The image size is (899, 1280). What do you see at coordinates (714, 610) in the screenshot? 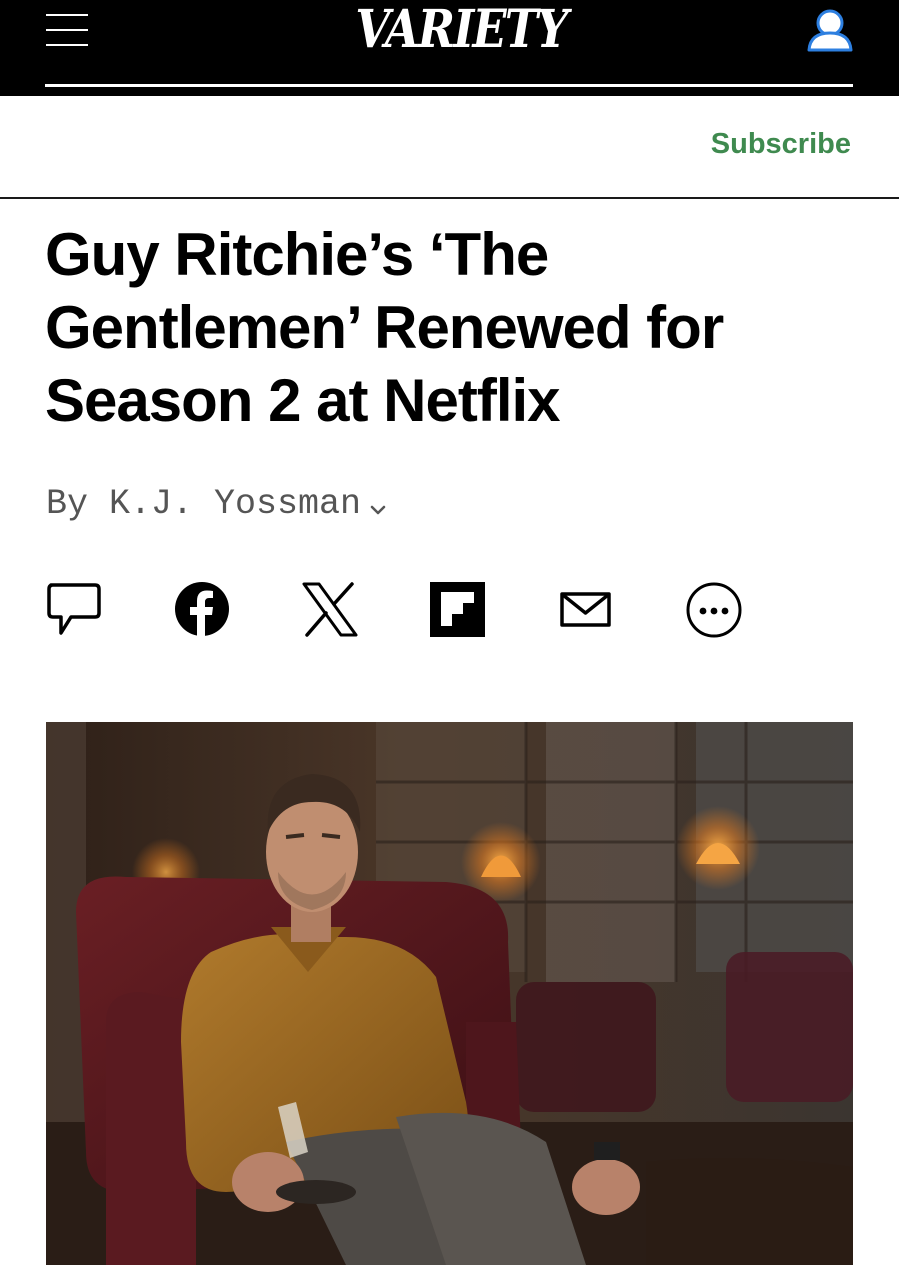
I see `more-icon` at bounding box center [714, 610].